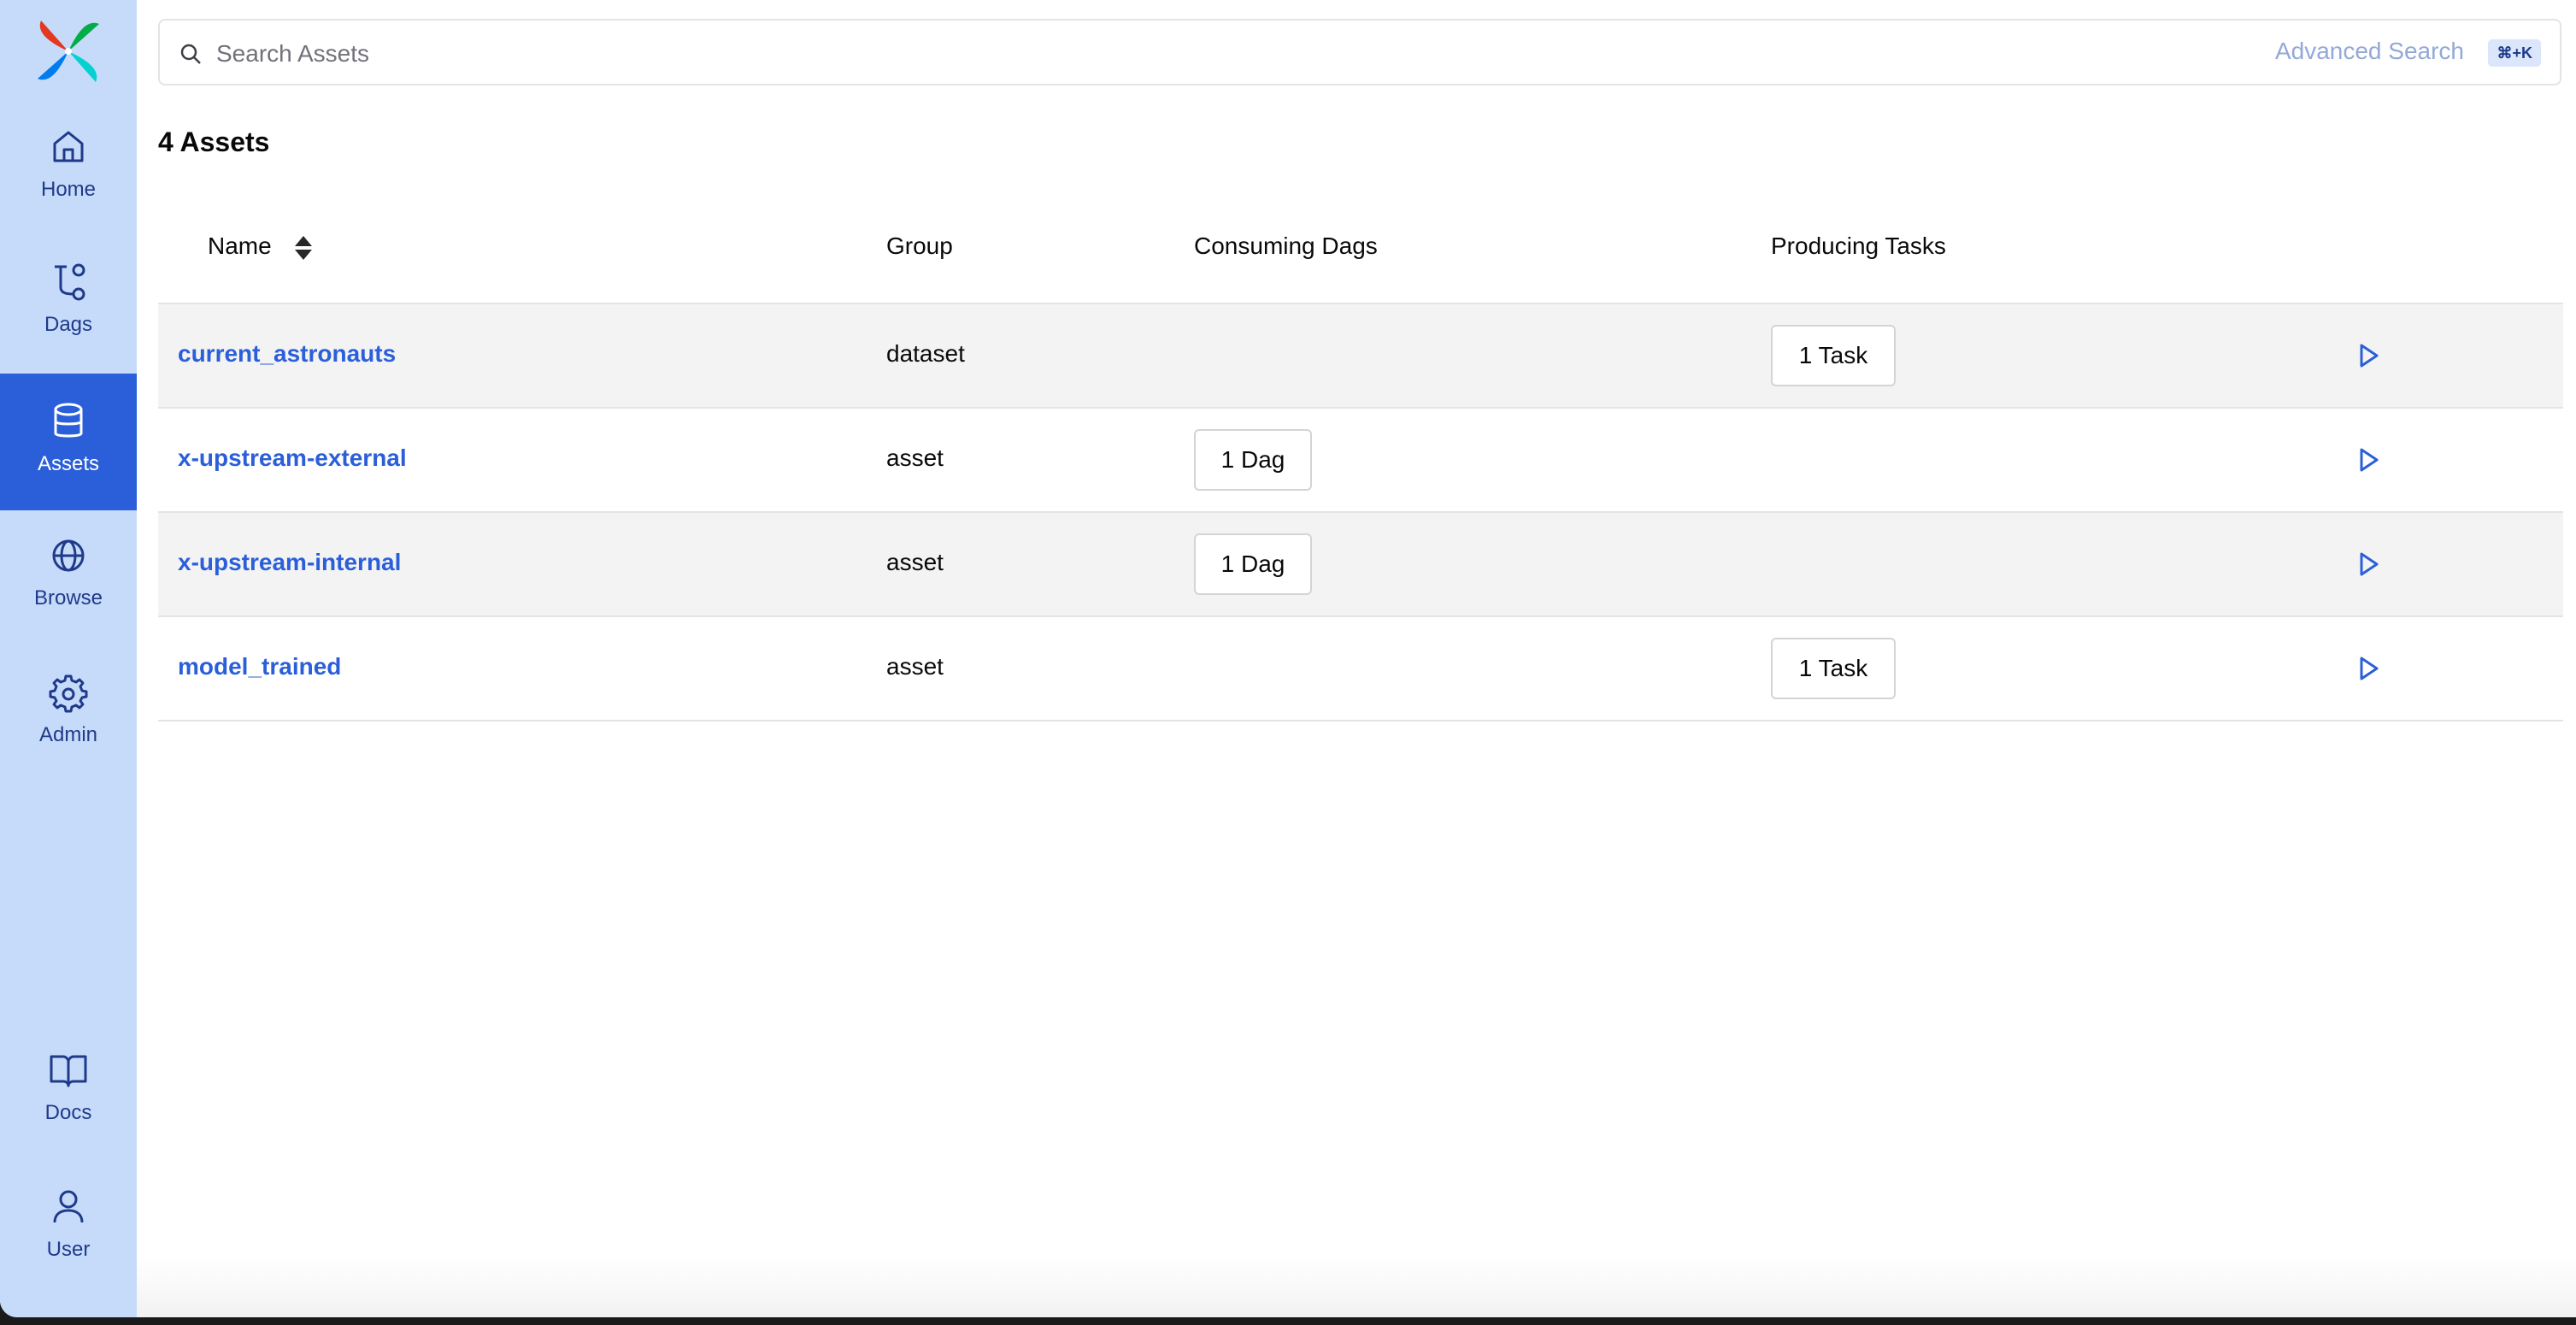  Describe the element at coordinates (68, 1206) in the screenshot. I see `user-icon` at that location.